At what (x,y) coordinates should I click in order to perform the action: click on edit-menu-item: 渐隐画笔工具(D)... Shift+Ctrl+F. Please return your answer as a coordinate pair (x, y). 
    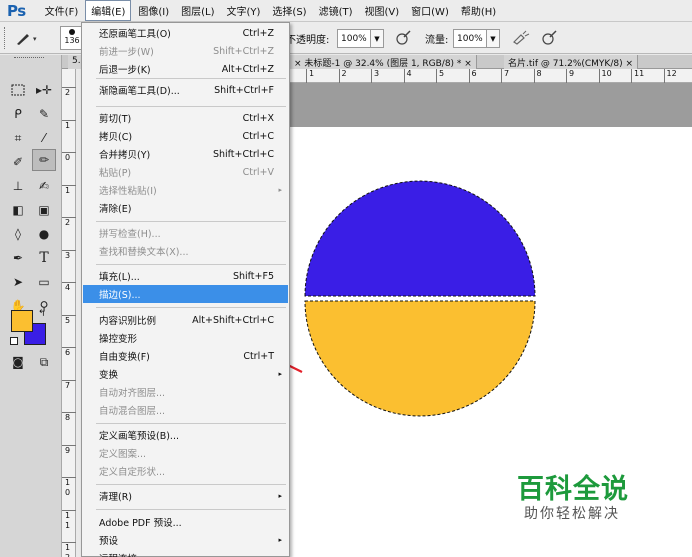
    Looking at the image, I should click on (185, 90).